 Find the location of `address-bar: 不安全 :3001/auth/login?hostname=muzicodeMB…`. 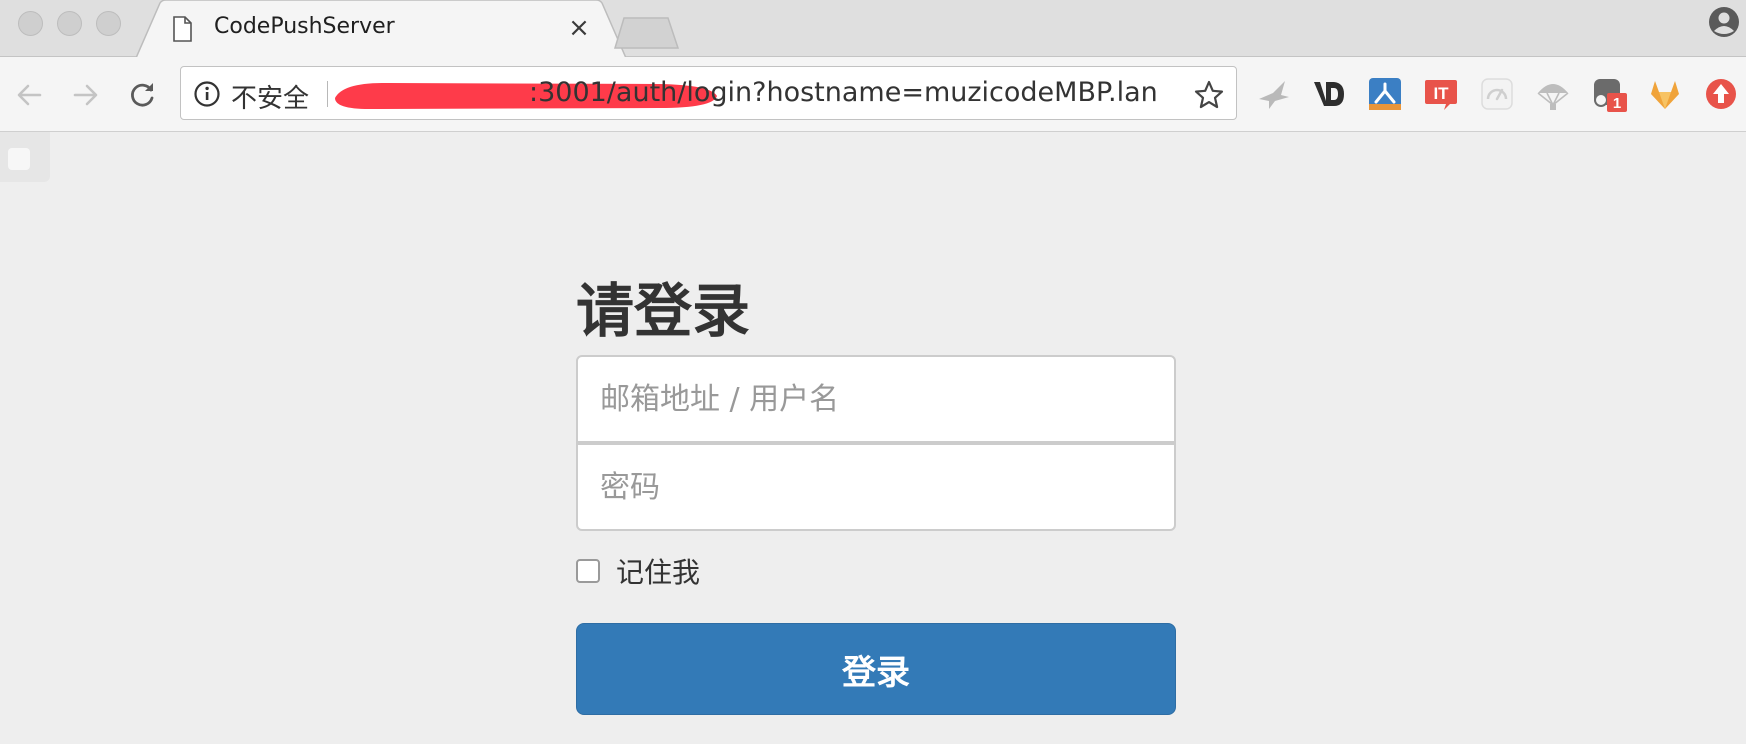

address-bar: 不安全 :3001/auth/login?hostname=muzicodeMB… is located at coordinates (708, 93).